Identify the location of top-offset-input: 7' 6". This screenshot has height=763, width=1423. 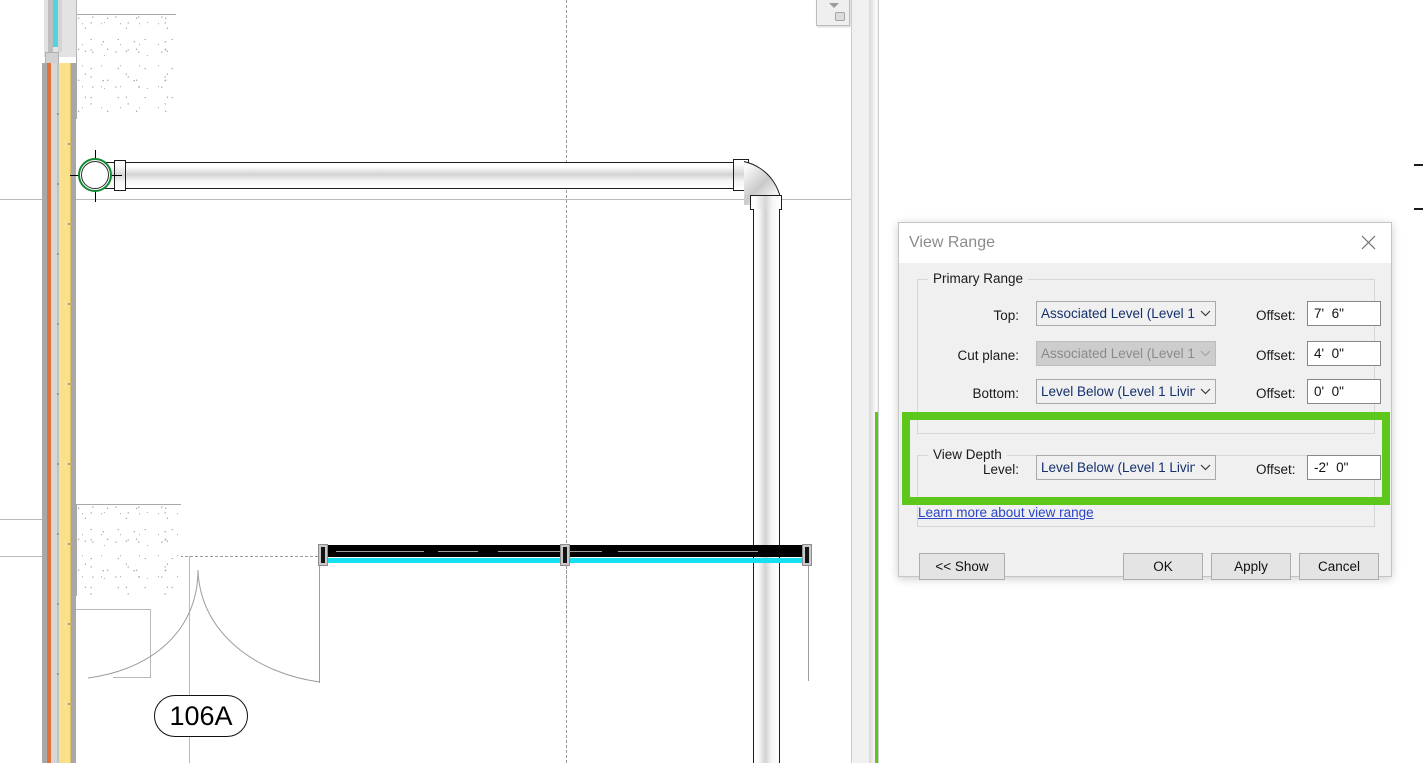
(1344, 313).